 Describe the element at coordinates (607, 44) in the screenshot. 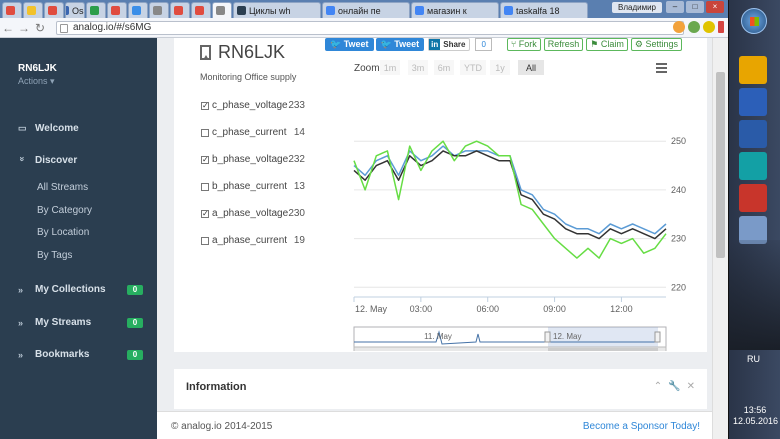

I see `claim-button: ⚑ Claim` at that location.